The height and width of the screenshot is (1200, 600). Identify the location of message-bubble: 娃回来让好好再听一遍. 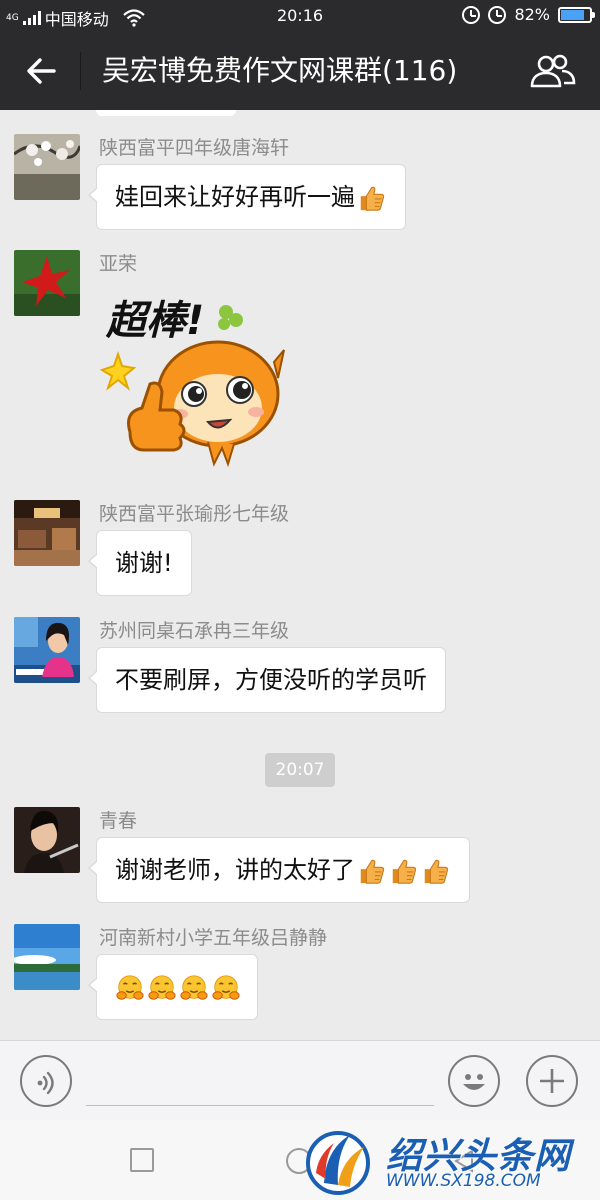
(247, 197).